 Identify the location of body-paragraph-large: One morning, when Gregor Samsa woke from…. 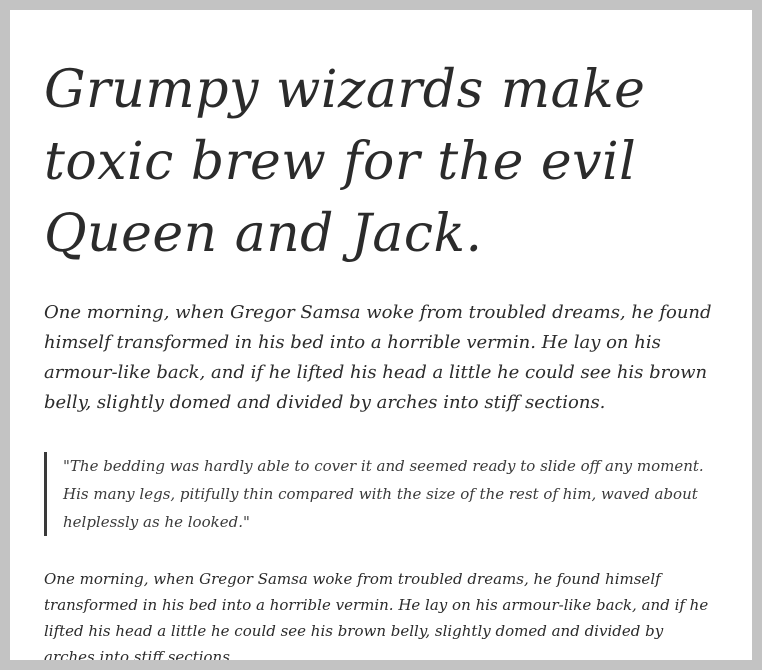
(378, 357).